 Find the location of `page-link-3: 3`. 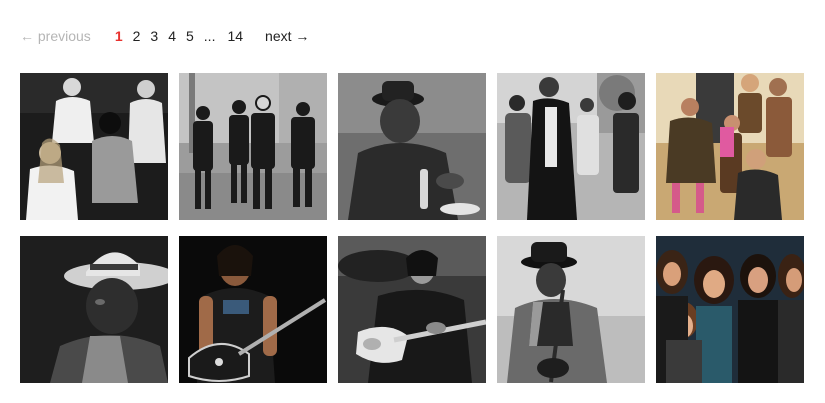

page-link-3: 3 is located at coordinates (154, 36).